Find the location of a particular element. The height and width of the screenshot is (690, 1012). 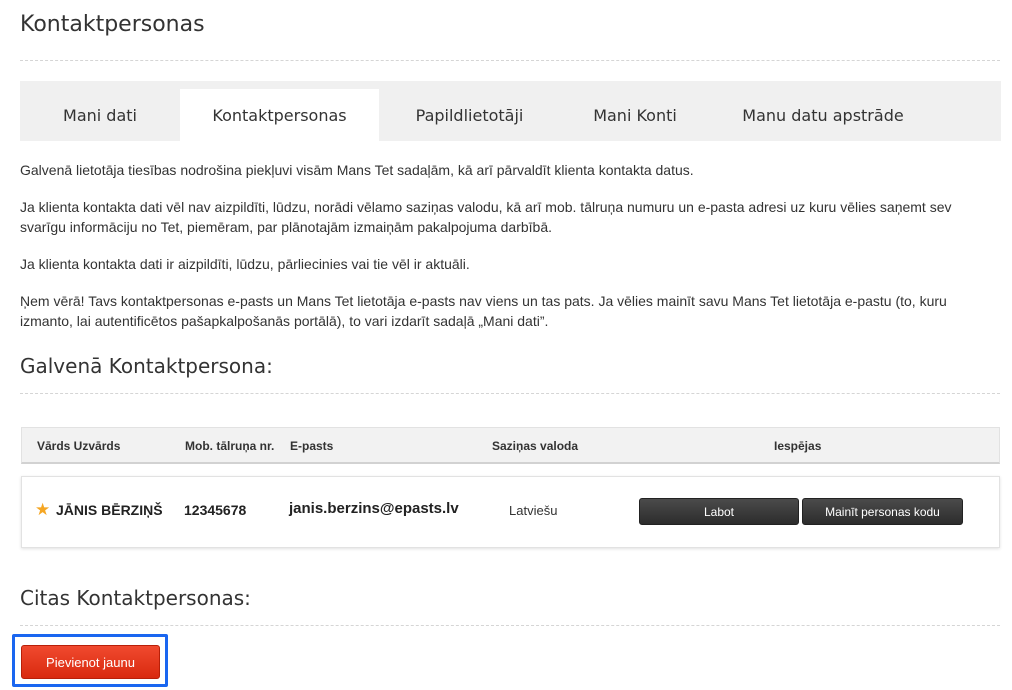

tab-mani-dati: Mani dati is located at coordinates (100, 115).